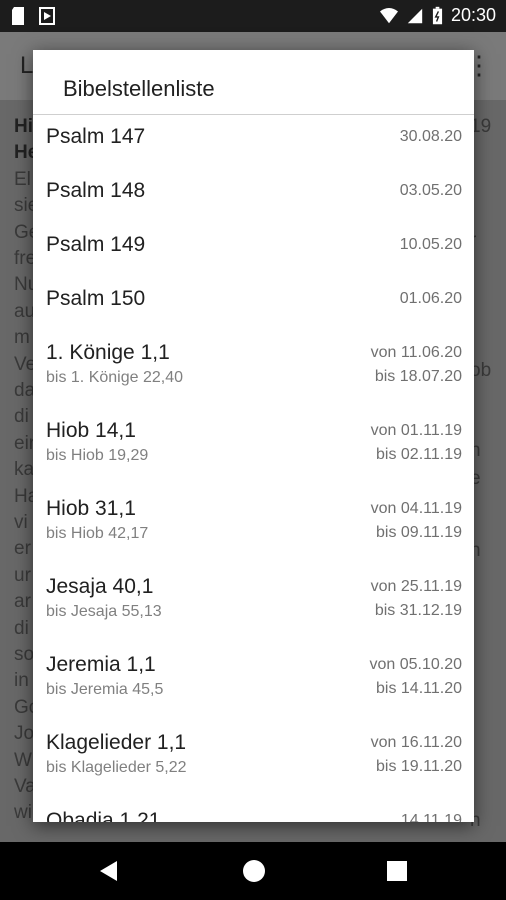 The height and width of the screenshot is (900, 506). I want to click on status-time: 20:30, so click(473, 15).